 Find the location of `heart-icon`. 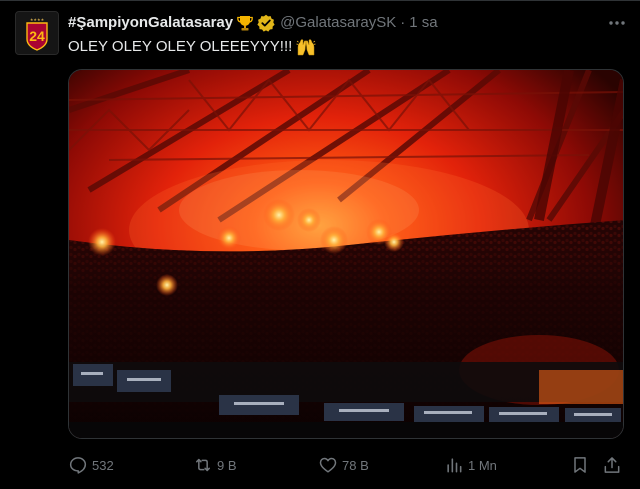

heart-icon is located at coordinates (328, 465).